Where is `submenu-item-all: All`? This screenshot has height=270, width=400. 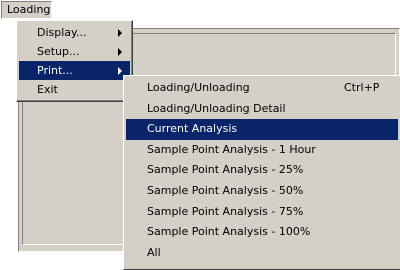
submenu-item-all: All is located at coordinates (262, 253).